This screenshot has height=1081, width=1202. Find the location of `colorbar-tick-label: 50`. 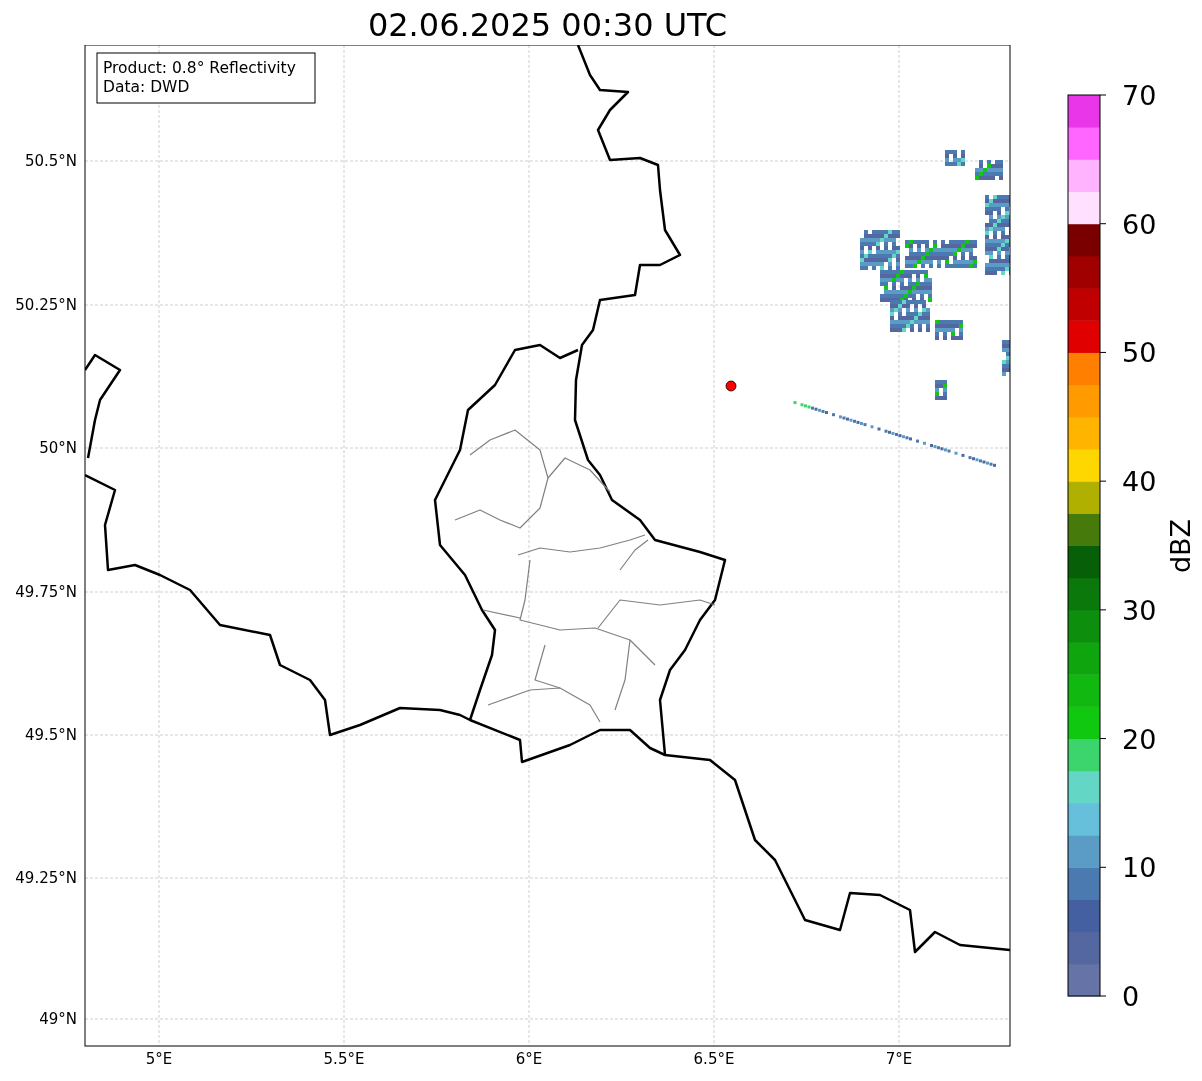

colorbar-tick-label: 50 is located at coordinates (1139, 353).